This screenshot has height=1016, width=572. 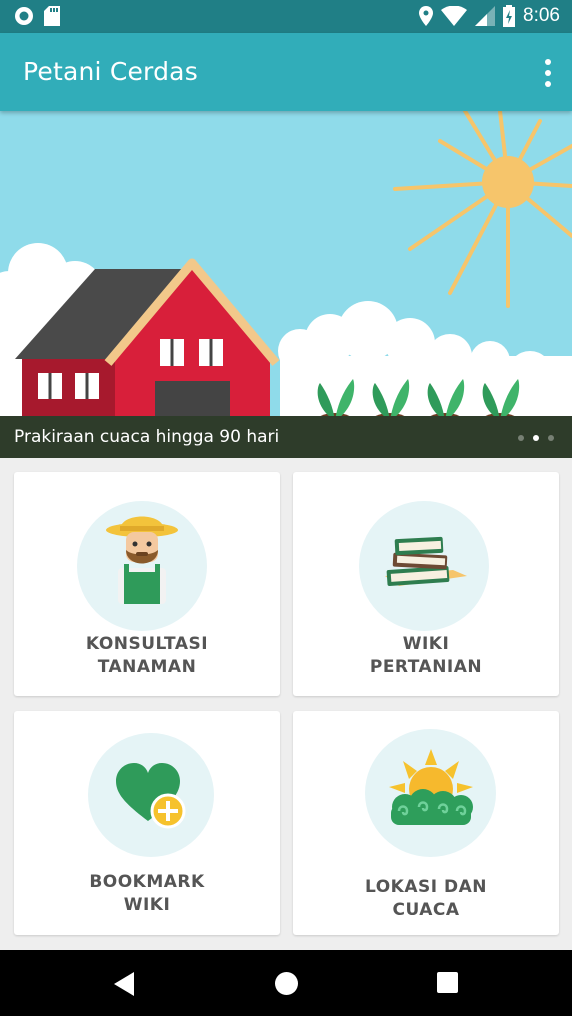 What do you see at coordinates (426, 561) in the screenshot?
I see `books-icon` at bounding box center [426, 561].